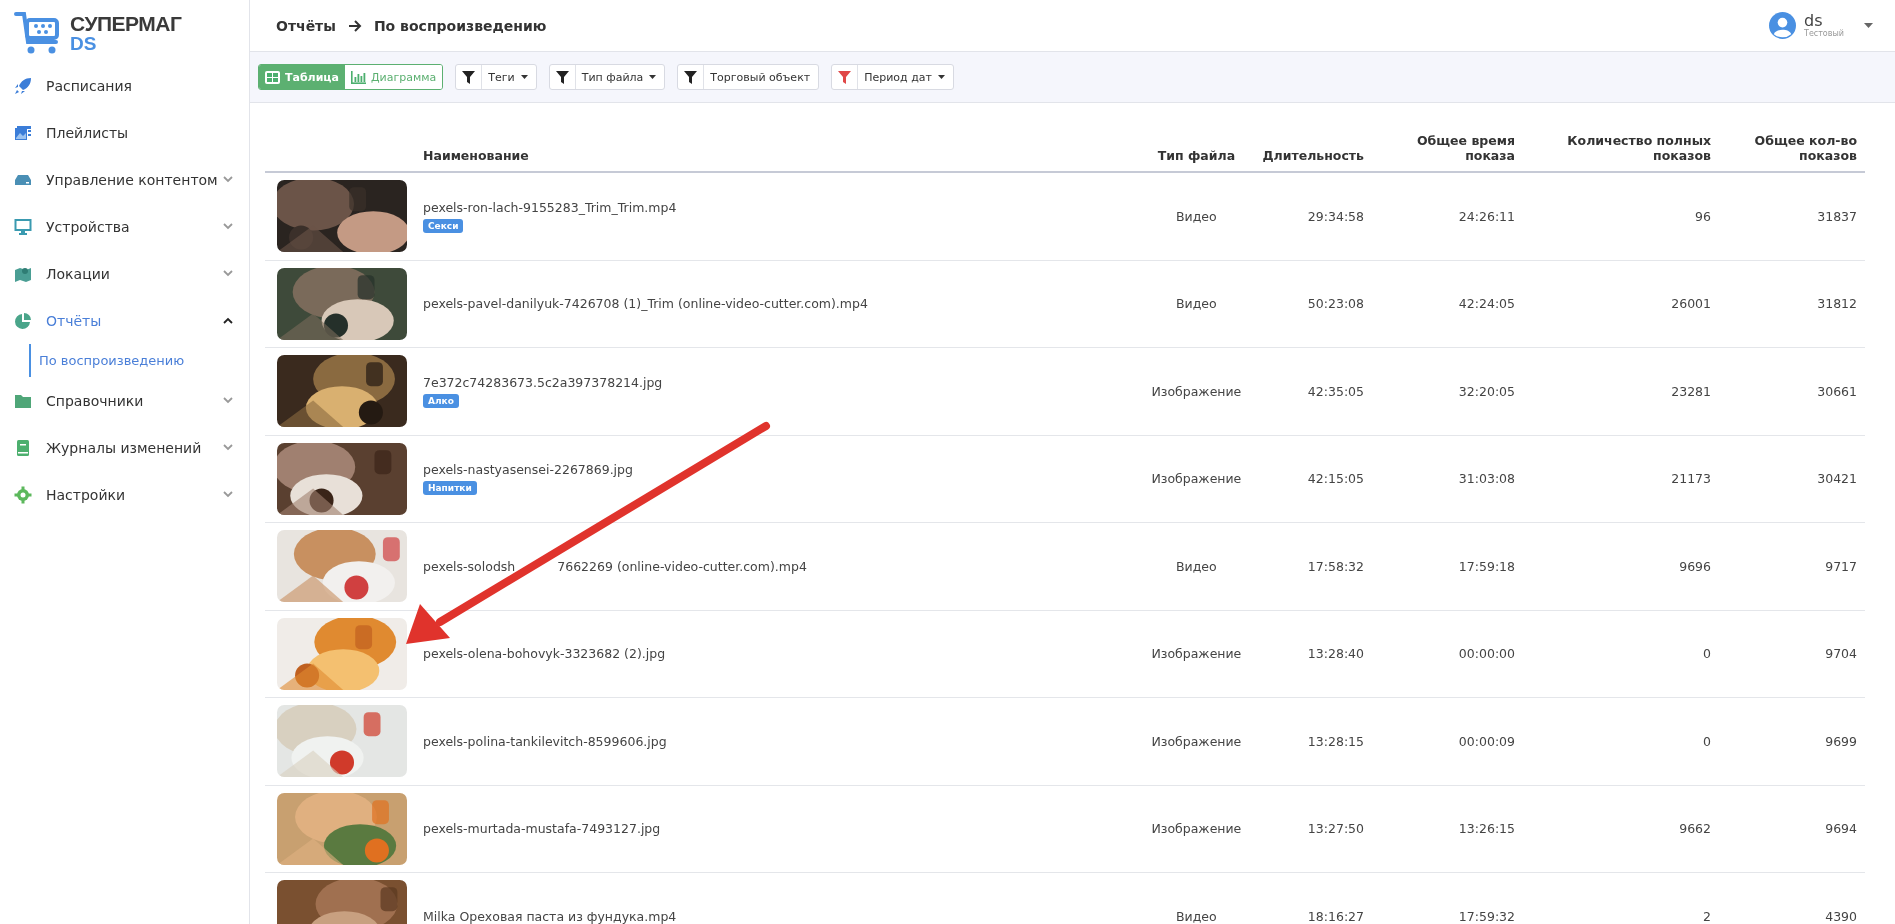 The height and width of the screenshot is (924, 1895). Describe the element at coordinates (1465, 148) in the screenshot. I see `column-header: Общее время показа` at that location.